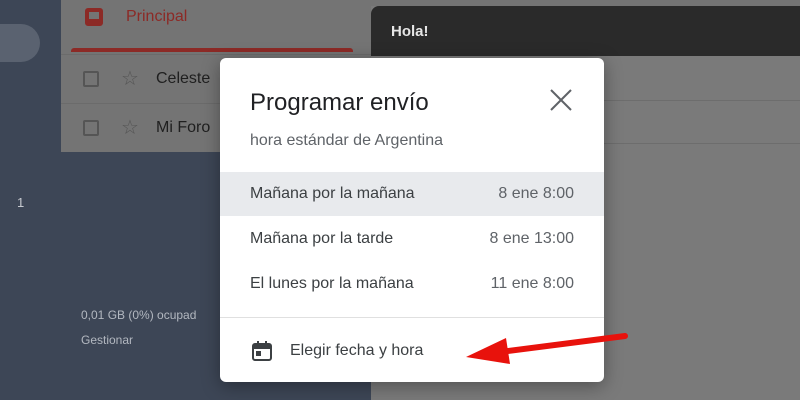  What do you see at coordinates (262, 351) in the screenshot?
I see `calendar-icon` at bounding box center [262, 351].